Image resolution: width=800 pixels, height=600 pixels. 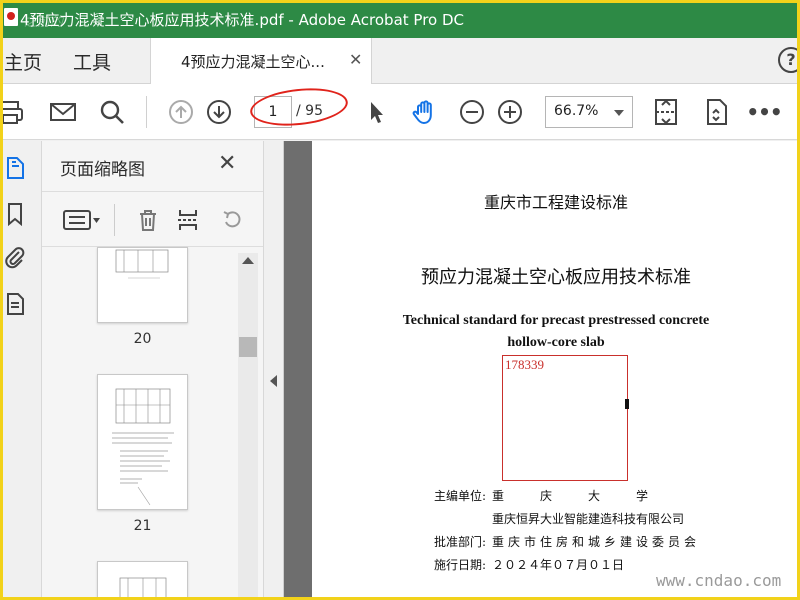 I want to click on doc-issuer-title: 重庆市工程建设标准, so click(x=555, y=202).